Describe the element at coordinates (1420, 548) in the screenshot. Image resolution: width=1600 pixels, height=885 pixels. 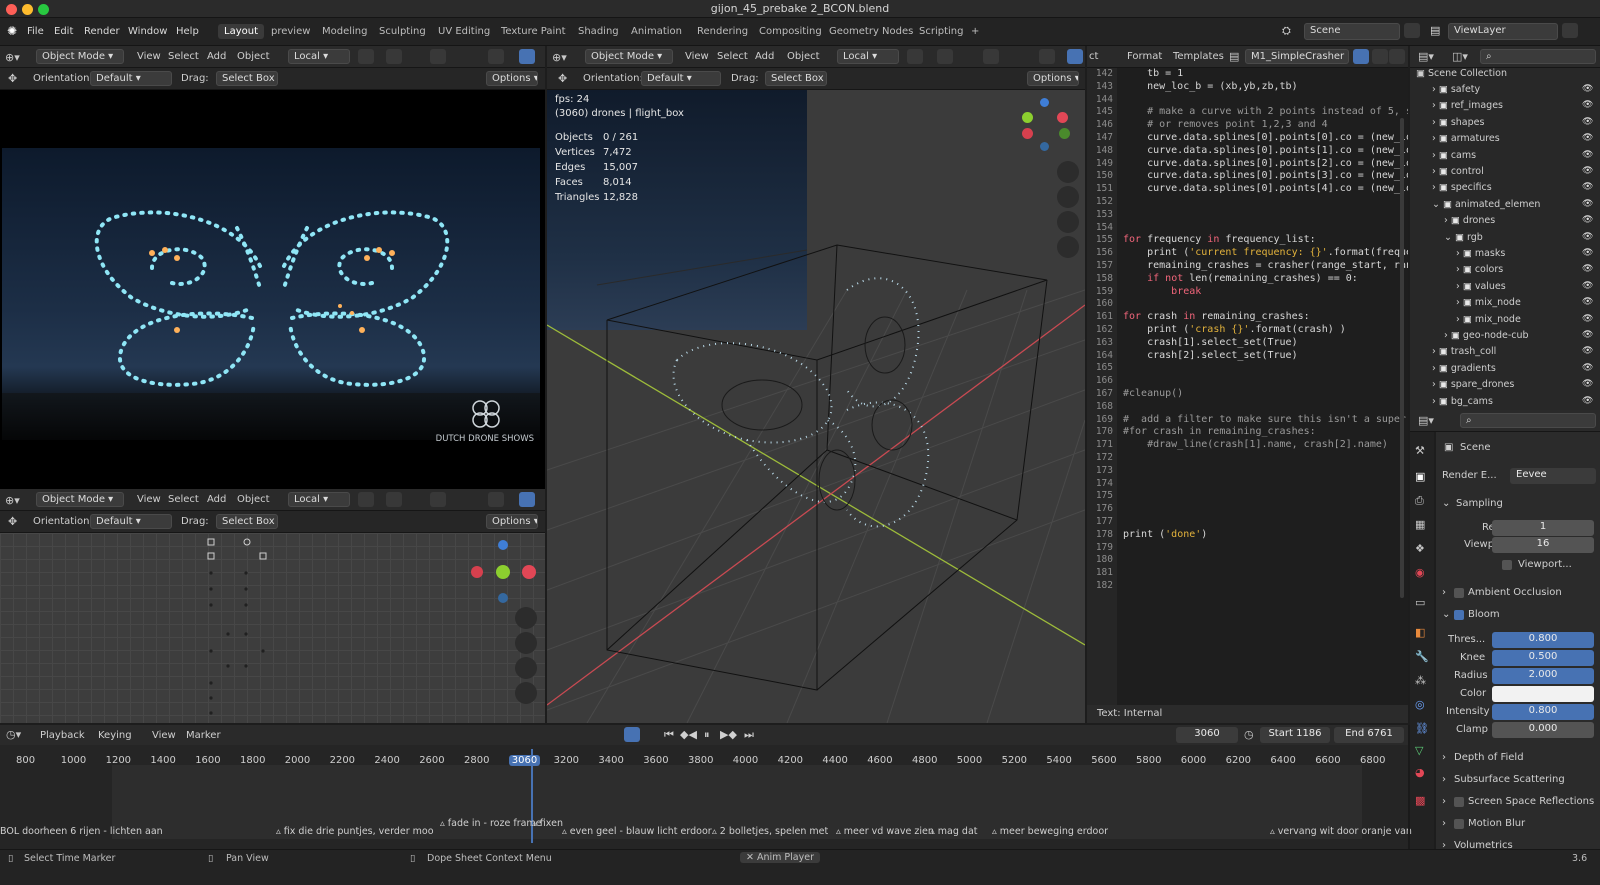
I see `scene-tab-icon: ❖` at that location.